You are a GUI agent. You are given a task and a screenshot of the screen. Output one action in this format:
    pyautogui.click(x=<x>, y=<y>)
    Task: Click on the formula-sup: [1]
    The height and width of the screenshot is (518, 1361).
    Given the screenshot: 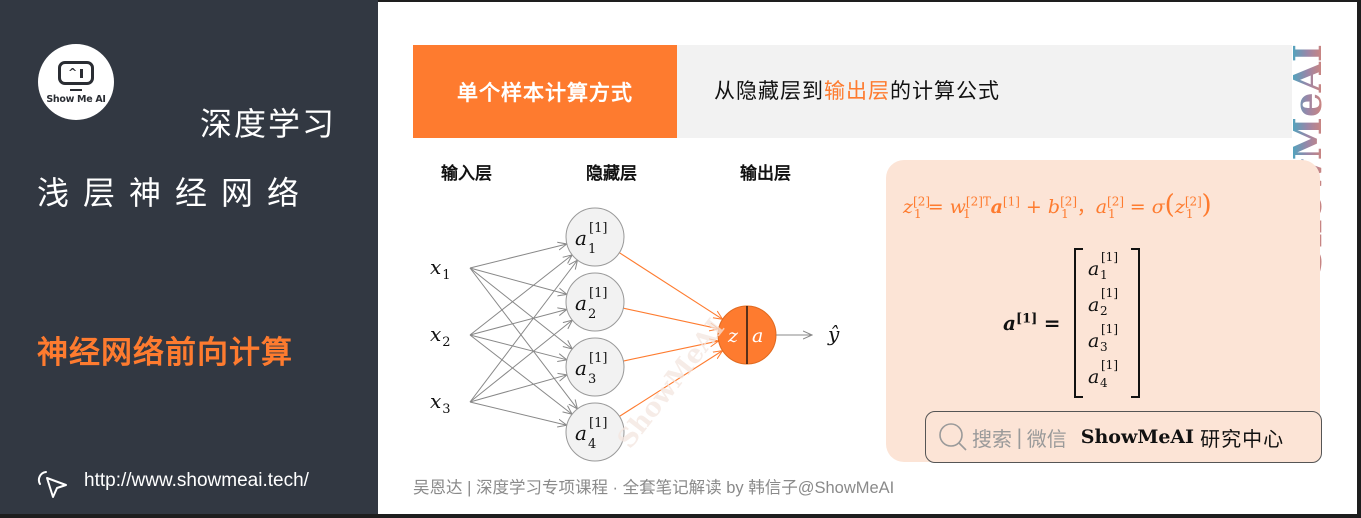 What is the action you would take?
    pyautogui.click(x=1011, y=201)
    